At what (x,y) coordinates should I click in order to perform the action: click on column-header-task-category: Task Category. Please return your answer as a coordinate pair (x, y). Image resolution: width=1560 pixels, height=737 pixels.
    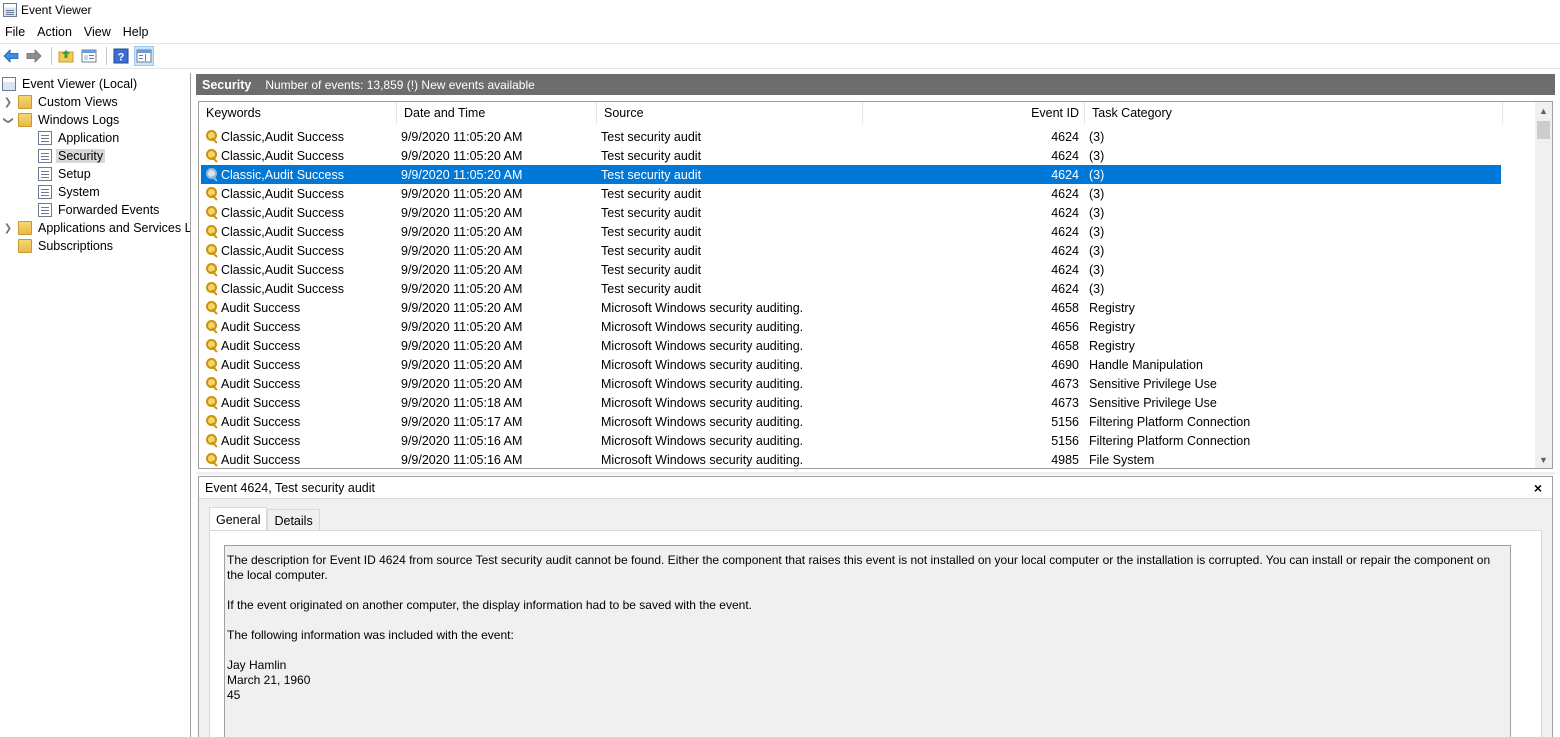
    Looking at the image, I should click on (1294, 113).